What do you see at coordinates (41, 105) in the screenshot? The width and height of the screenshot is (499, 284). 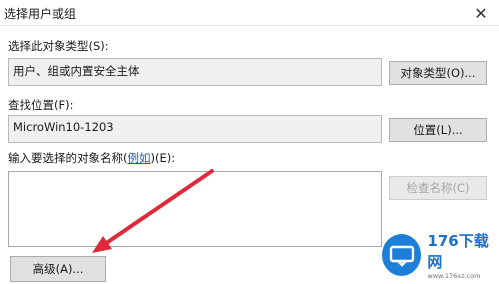 I see `location-label: 查找位置(F):` at bounding box center [41, 105].